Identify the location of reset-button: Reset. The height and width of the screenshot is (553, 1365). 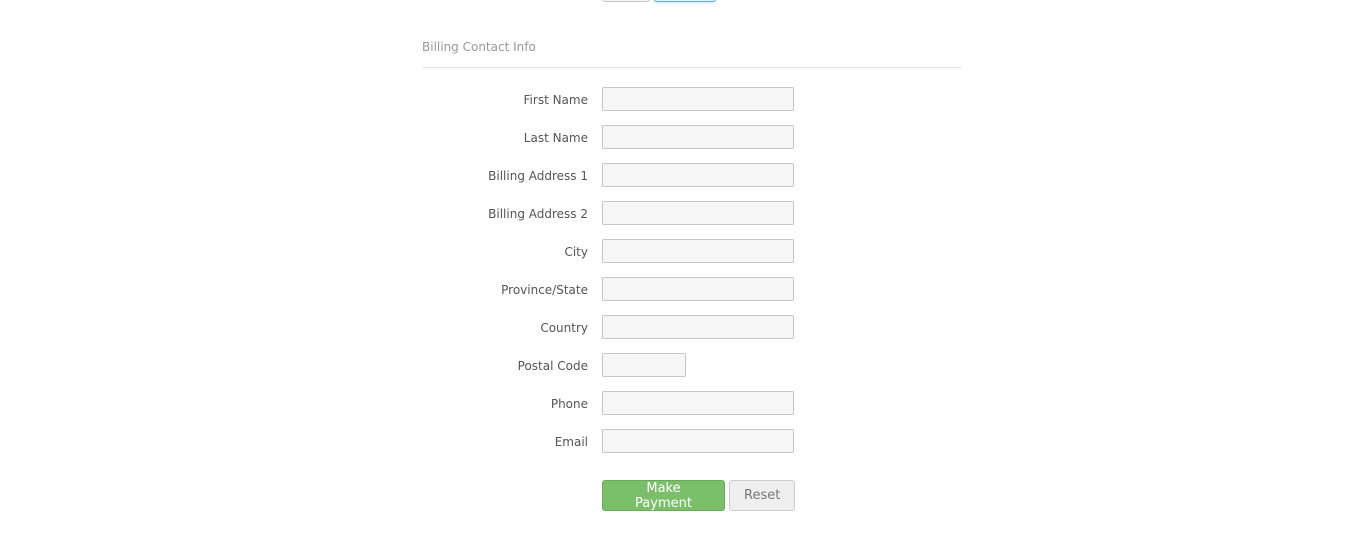
(762, 495).